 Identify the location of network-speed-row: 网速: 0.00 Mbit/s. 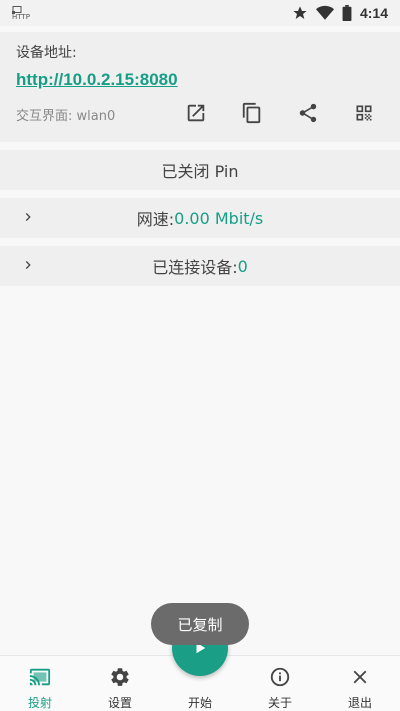
(200, 218).